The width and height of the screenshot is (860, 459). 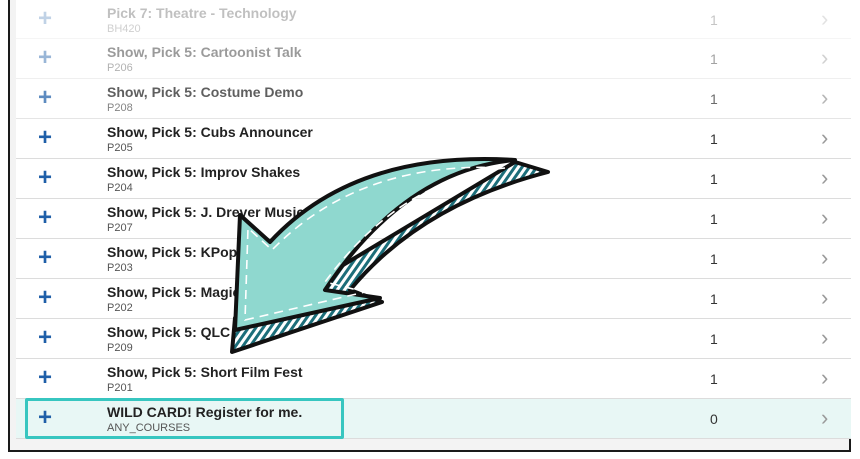 I want to click on course-title: Show, Pick 5: KPop, so click(x=172, y=252).